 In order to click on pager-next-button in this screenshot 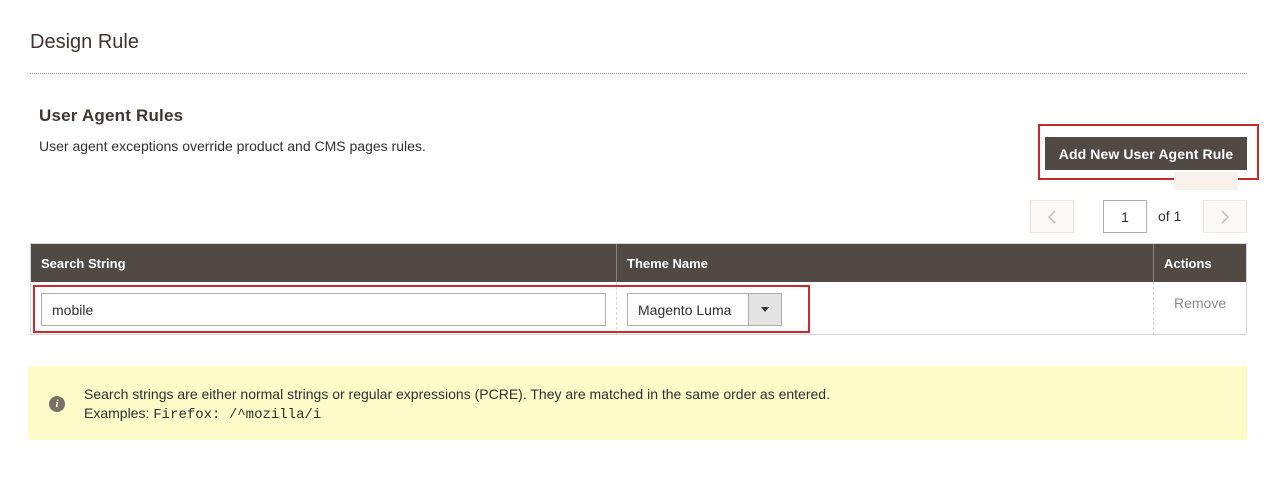, I will do `click(1225, 216)`.